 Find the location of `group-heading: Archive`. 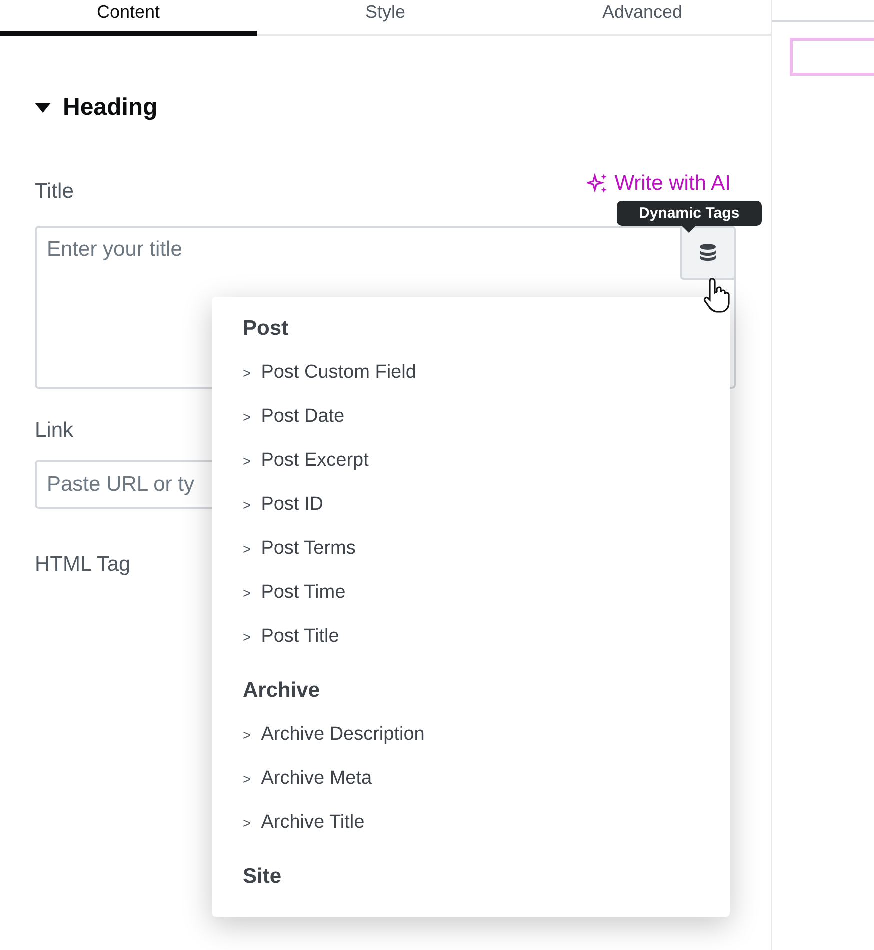

group-heading: Archive is located at coordinates (281, 691).